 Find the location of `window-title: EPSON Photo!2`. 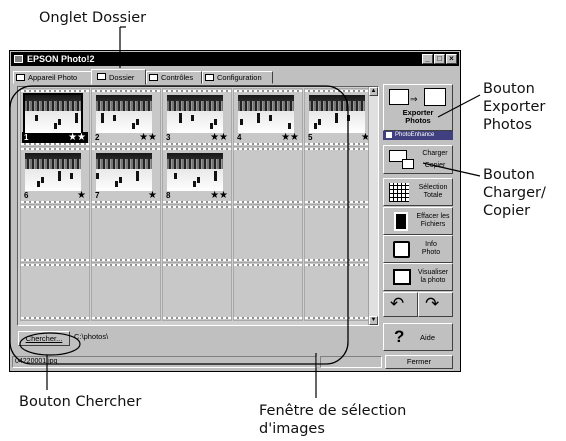

window-title: EPSON Photo!2 is located at coordinates (61, 59).